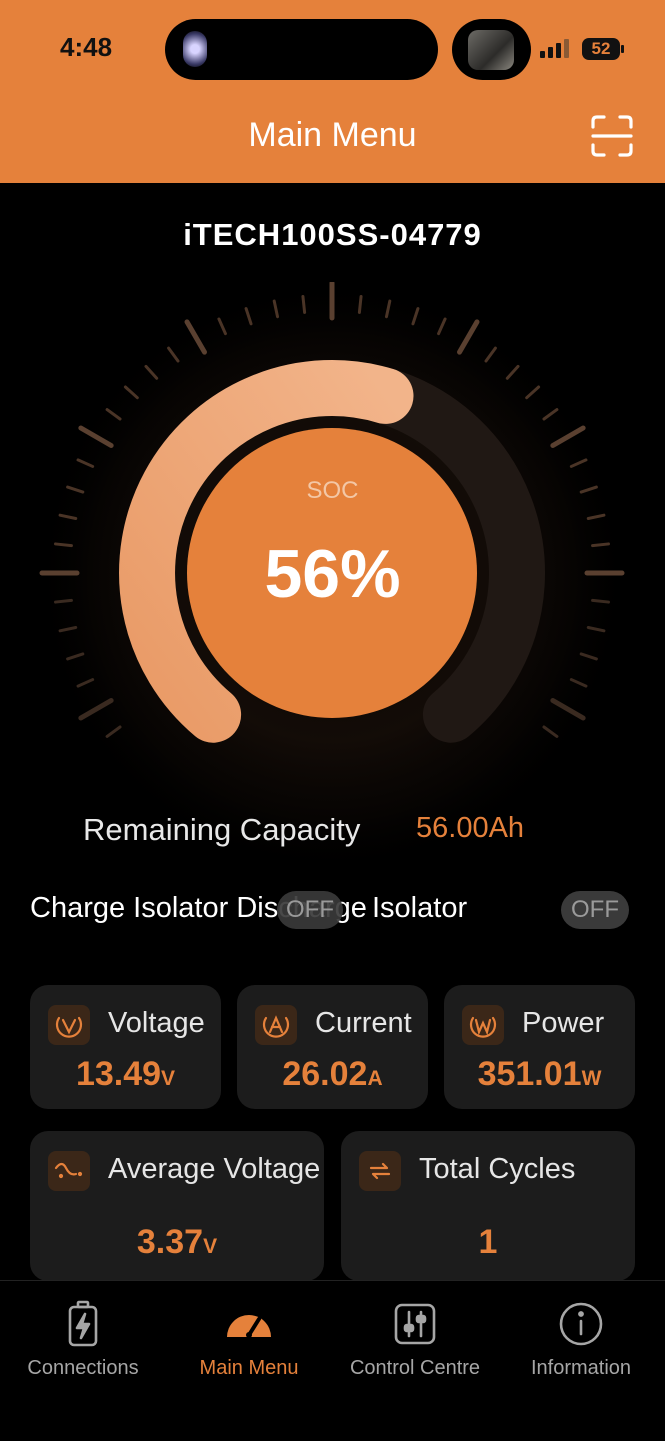  What do you see at coordinates (539, 1074) in the screenshot?
I see `power-value: 351.01W` at bounding box center [539, 1074].